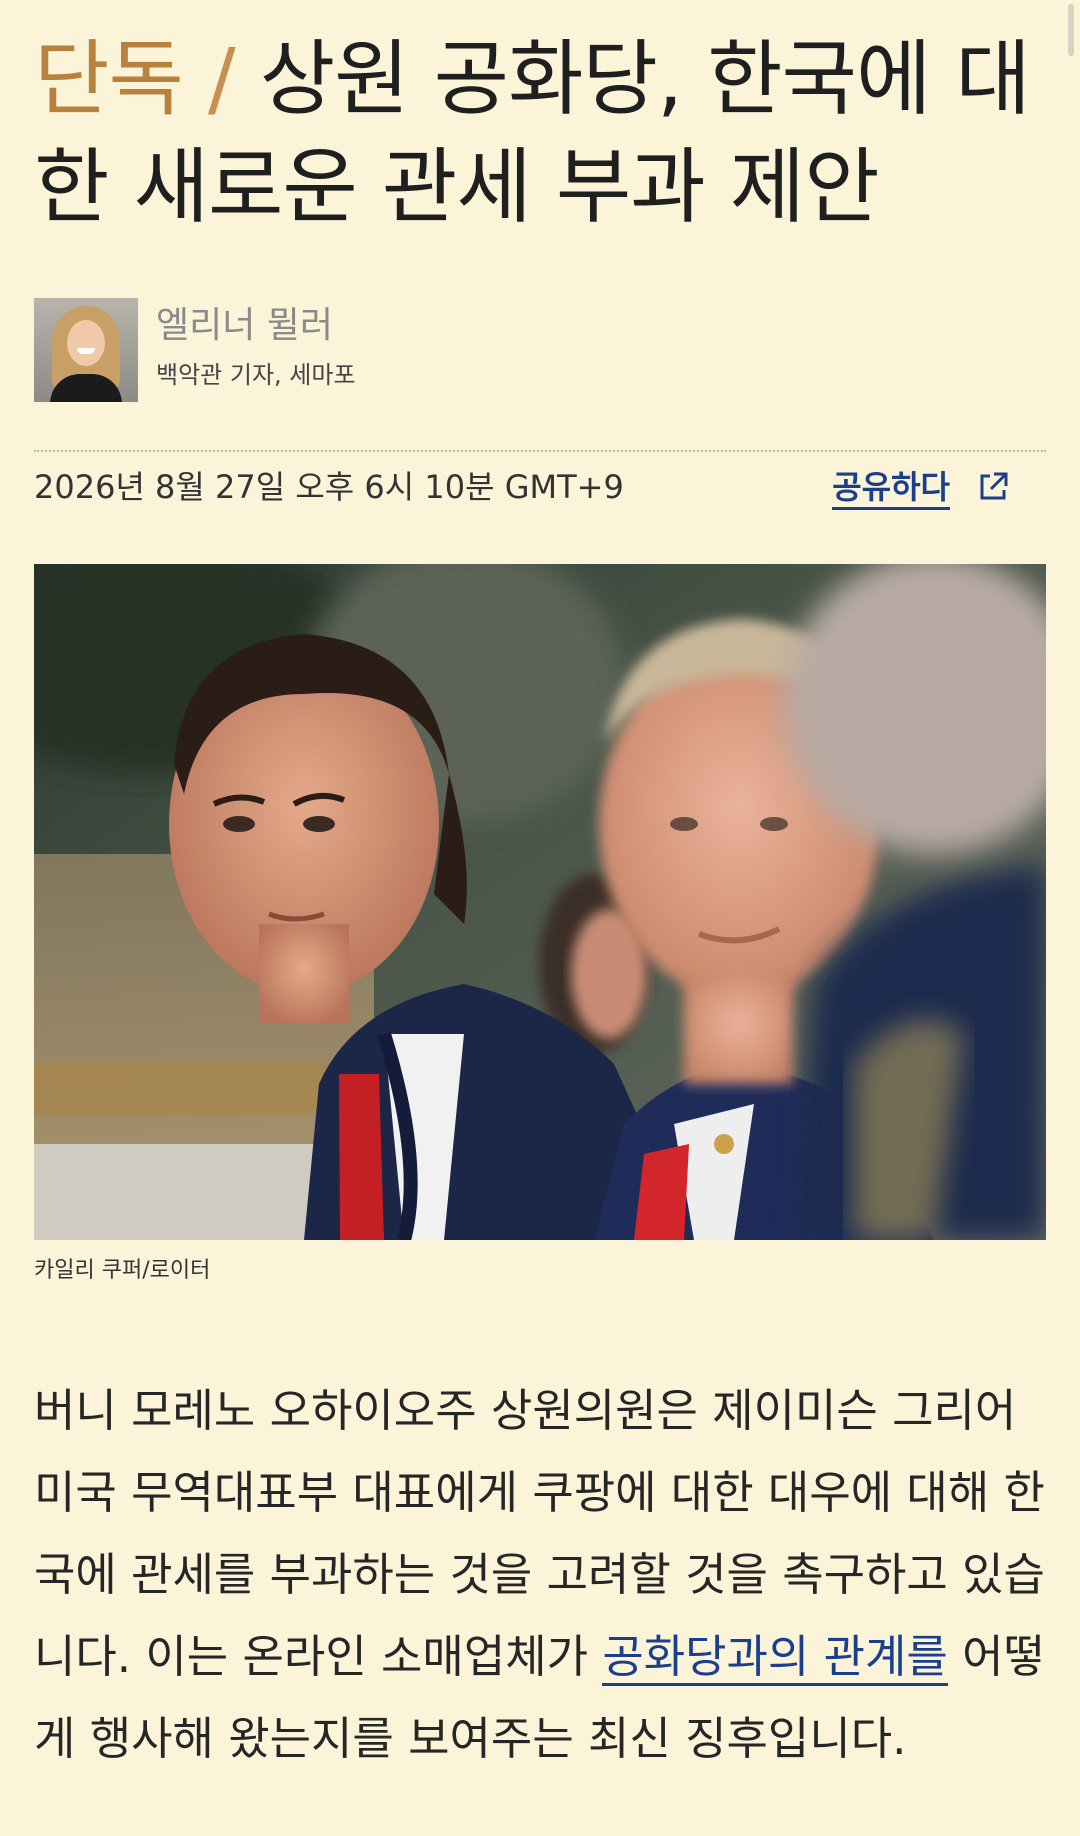  I want to click on headline-text: 상원 공화당, 한국에 대한 새로운 관세 부과 제안, so click(532, 133).